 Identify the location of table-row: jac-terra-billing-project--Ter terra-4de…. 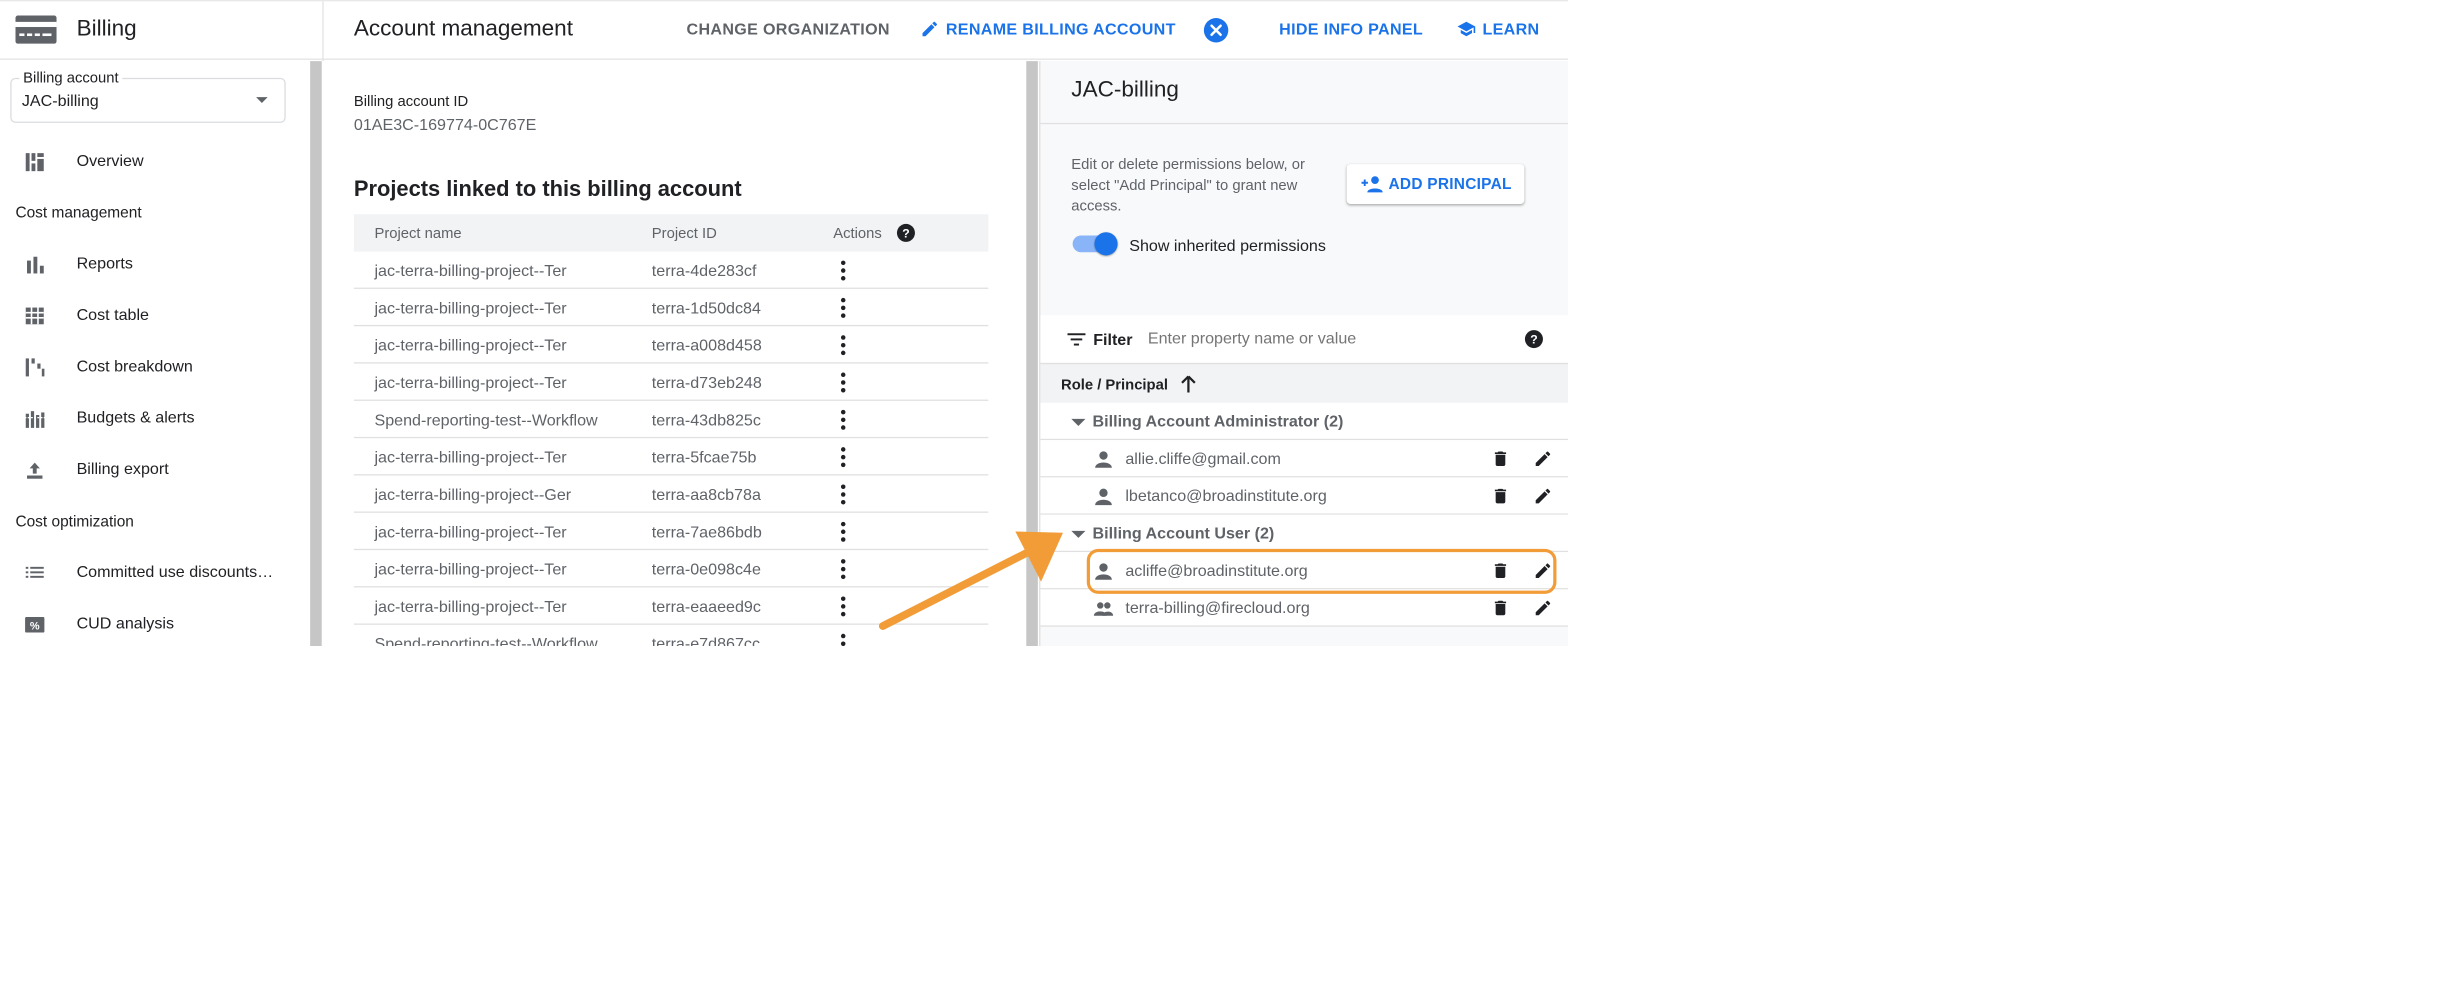
(671, 270).